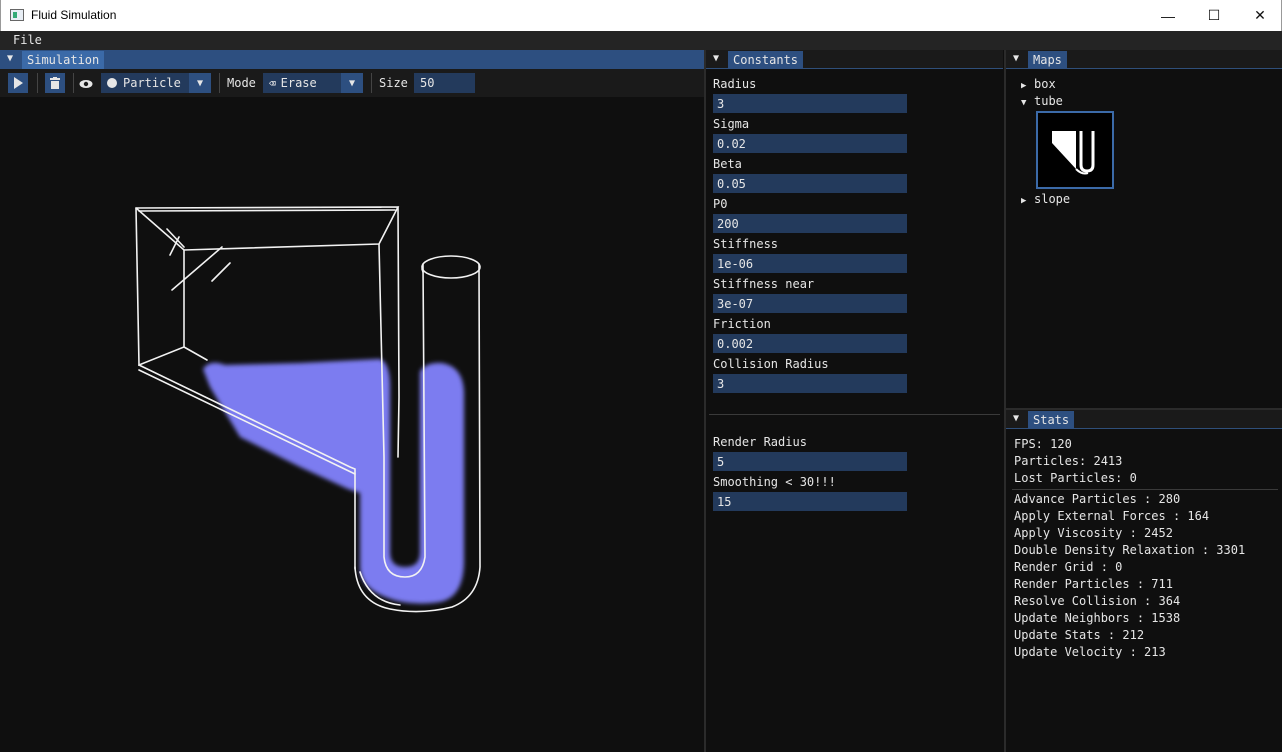 The image size is (1282, 752). Describe the element at coordinates (308, 409) in the screenshot. I see `simulation-scene` at that location.